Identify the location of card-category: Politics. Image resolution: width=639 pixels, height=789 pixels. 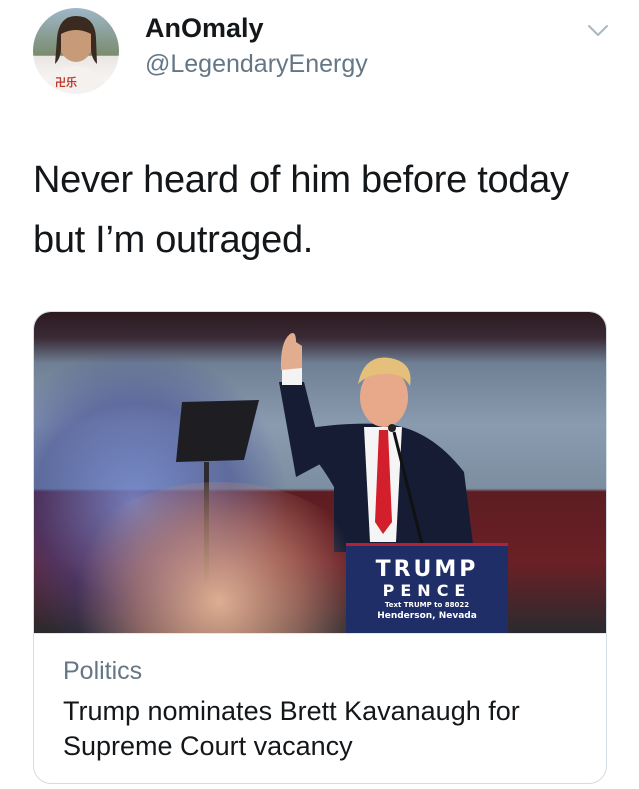
(103, 671).